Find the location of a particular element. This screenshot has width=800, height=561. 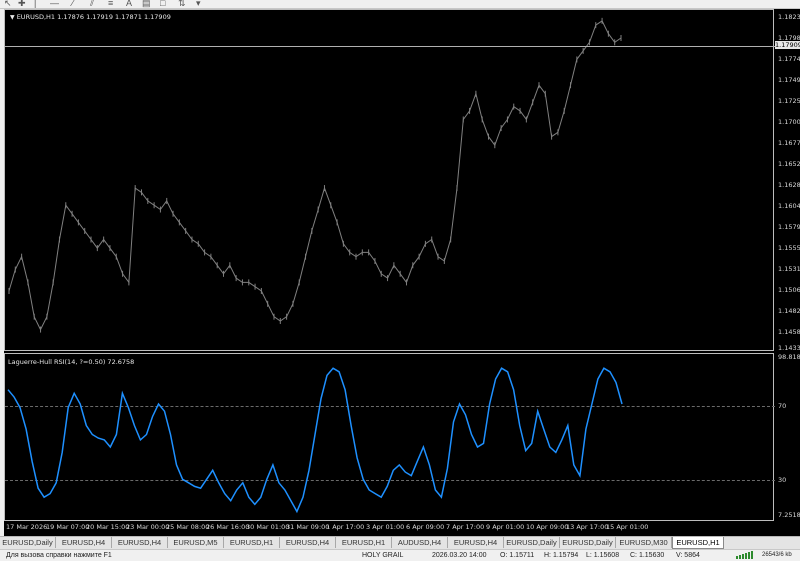

time-tick: 30 Mar 01:00 is located at coordinates (268, 527).